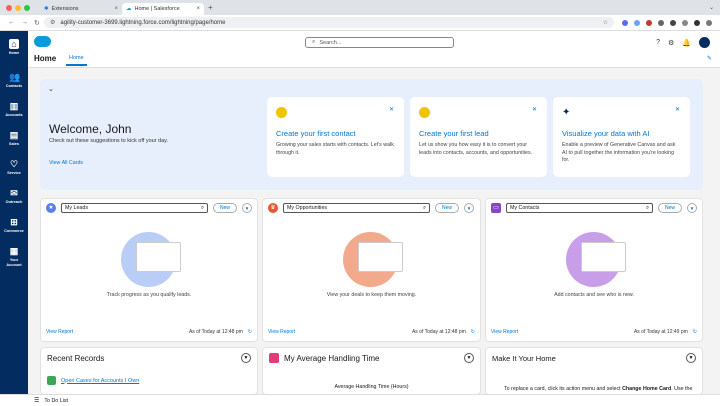 Image resolution: width=720 pixels, height=406 pixels. What do you see at coordinates (711, 7) in the screenshot?
I see `tab-search-chevron-icon: ⌄` at bounding box center [711, 7].